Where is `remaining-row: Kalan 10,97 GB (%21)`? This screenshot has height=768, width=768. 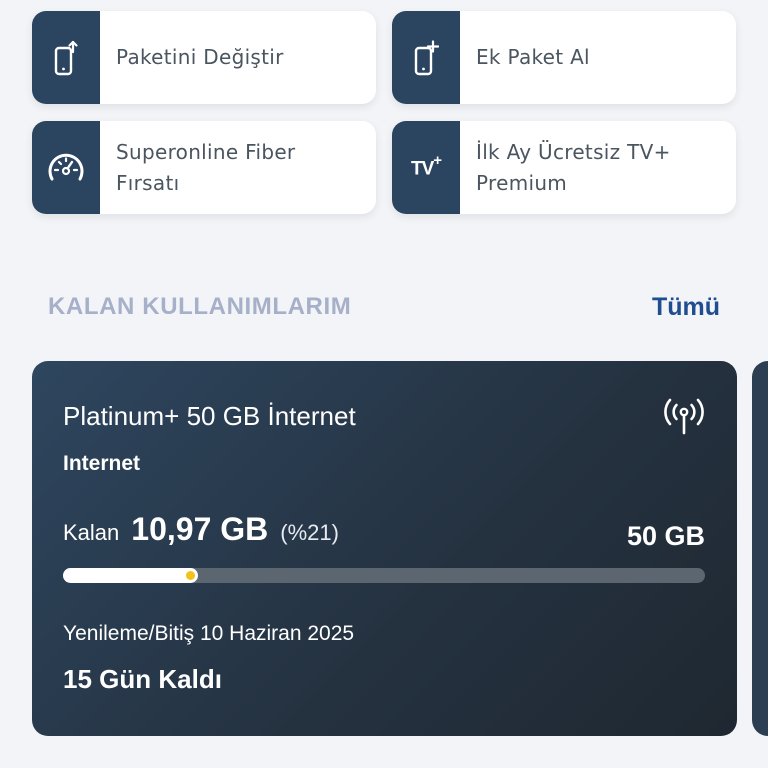
remaining-row: Kalan 10,97 GB (%21) is located at coordinates (201, 529).